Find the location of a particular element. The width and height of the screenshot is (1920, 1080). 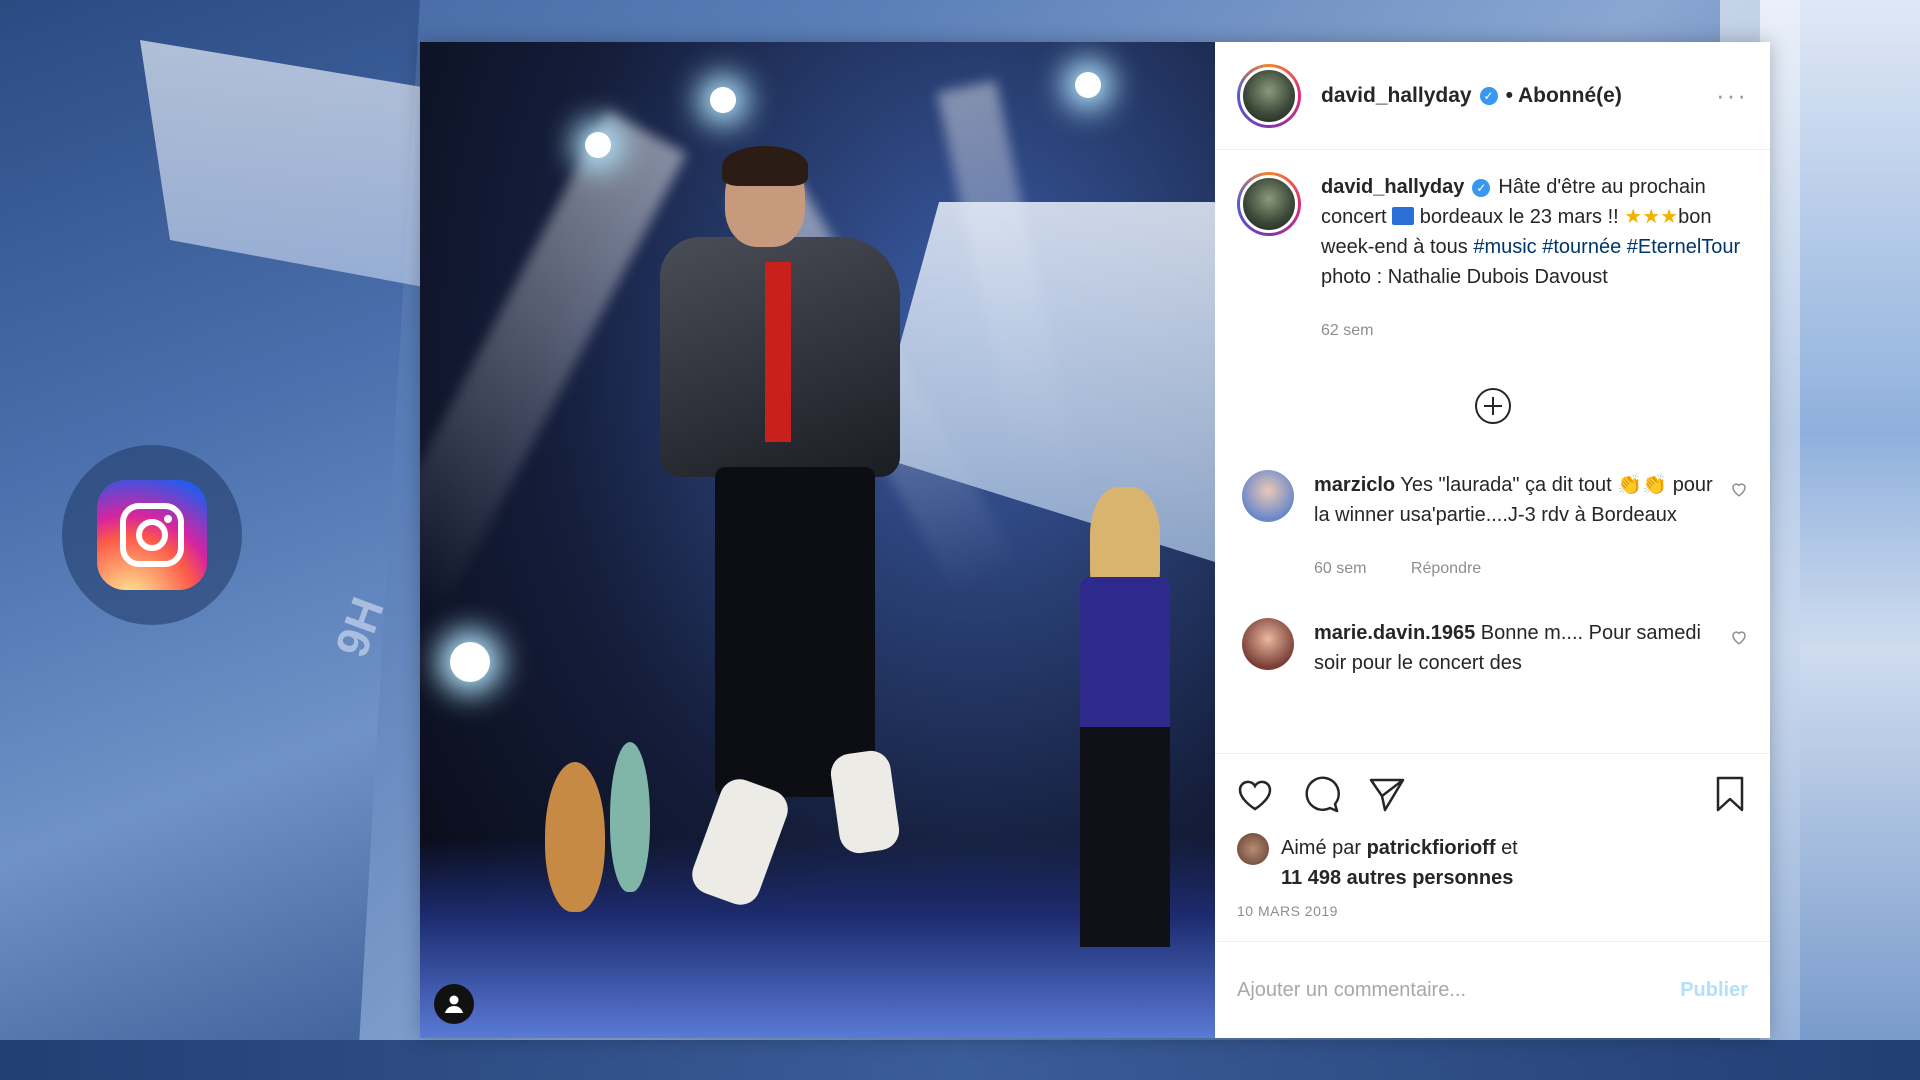

comment-text: Yes "laurada" ça dit tout is located at coordinates (1506, 485).